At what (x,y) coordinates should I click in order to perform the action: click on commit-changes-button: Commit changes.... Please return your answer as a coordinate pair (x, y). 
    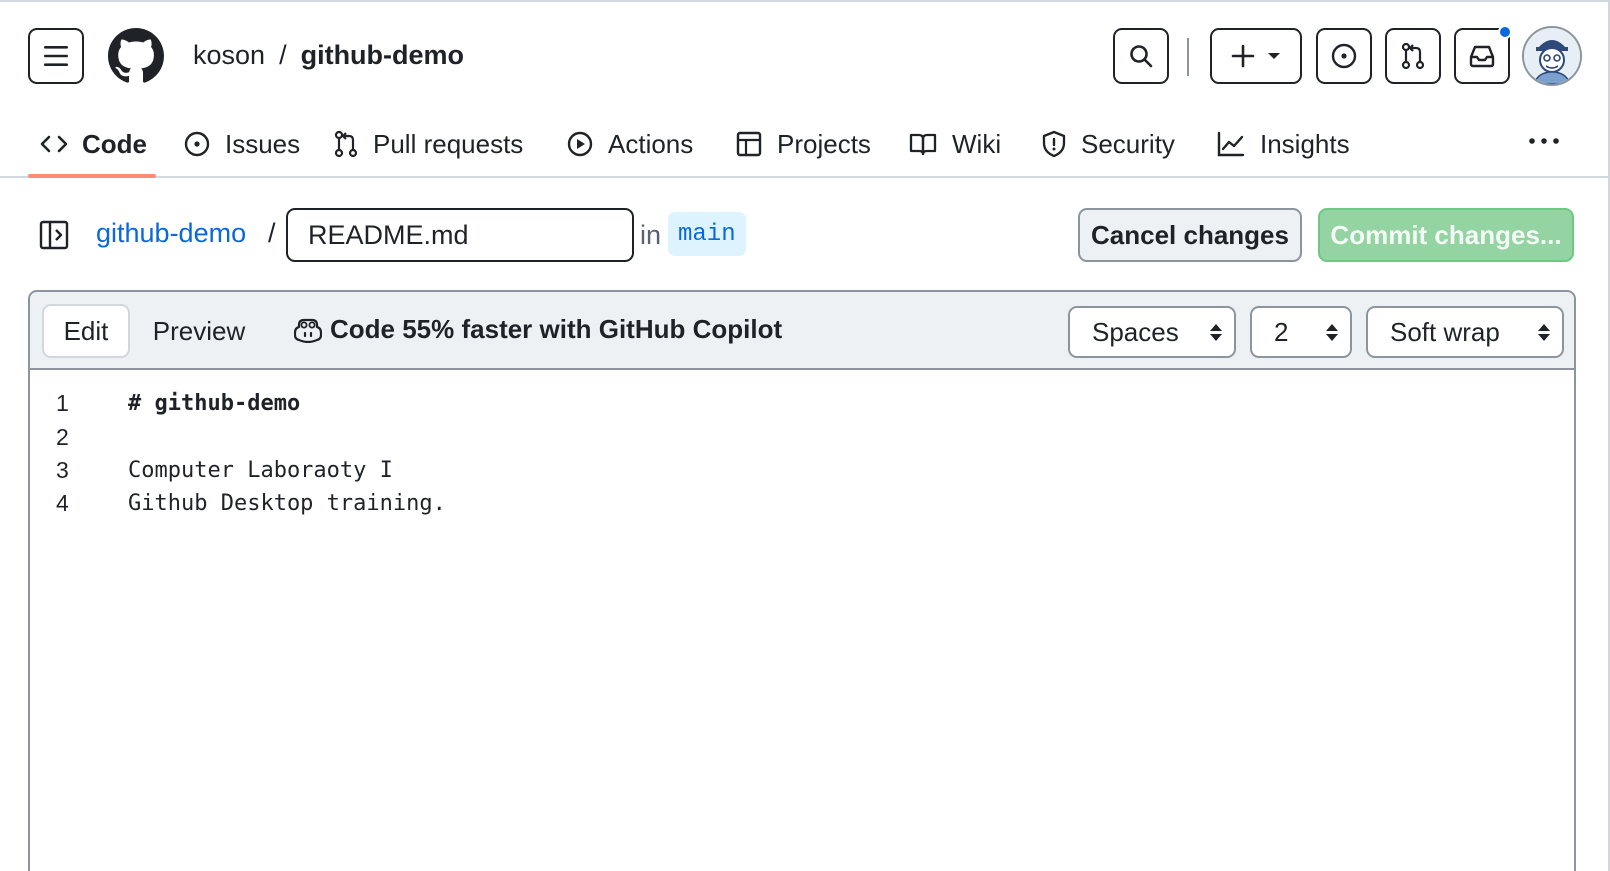
    Looking at the image, I should click on (1446, 235).